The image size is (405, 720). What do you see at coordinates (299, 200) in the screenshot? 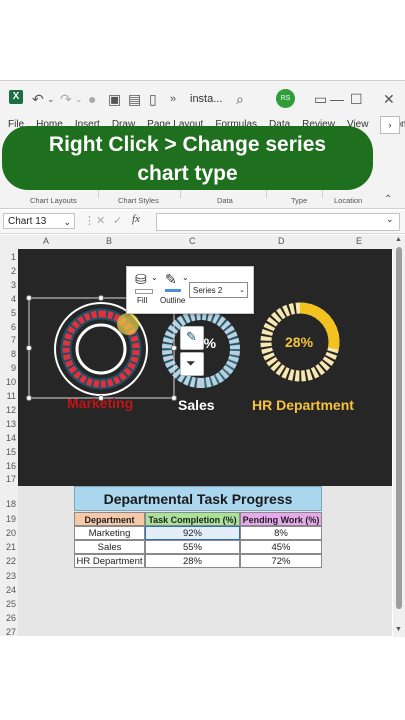
I see `group-type: Type` at bounding box center [299, 200].